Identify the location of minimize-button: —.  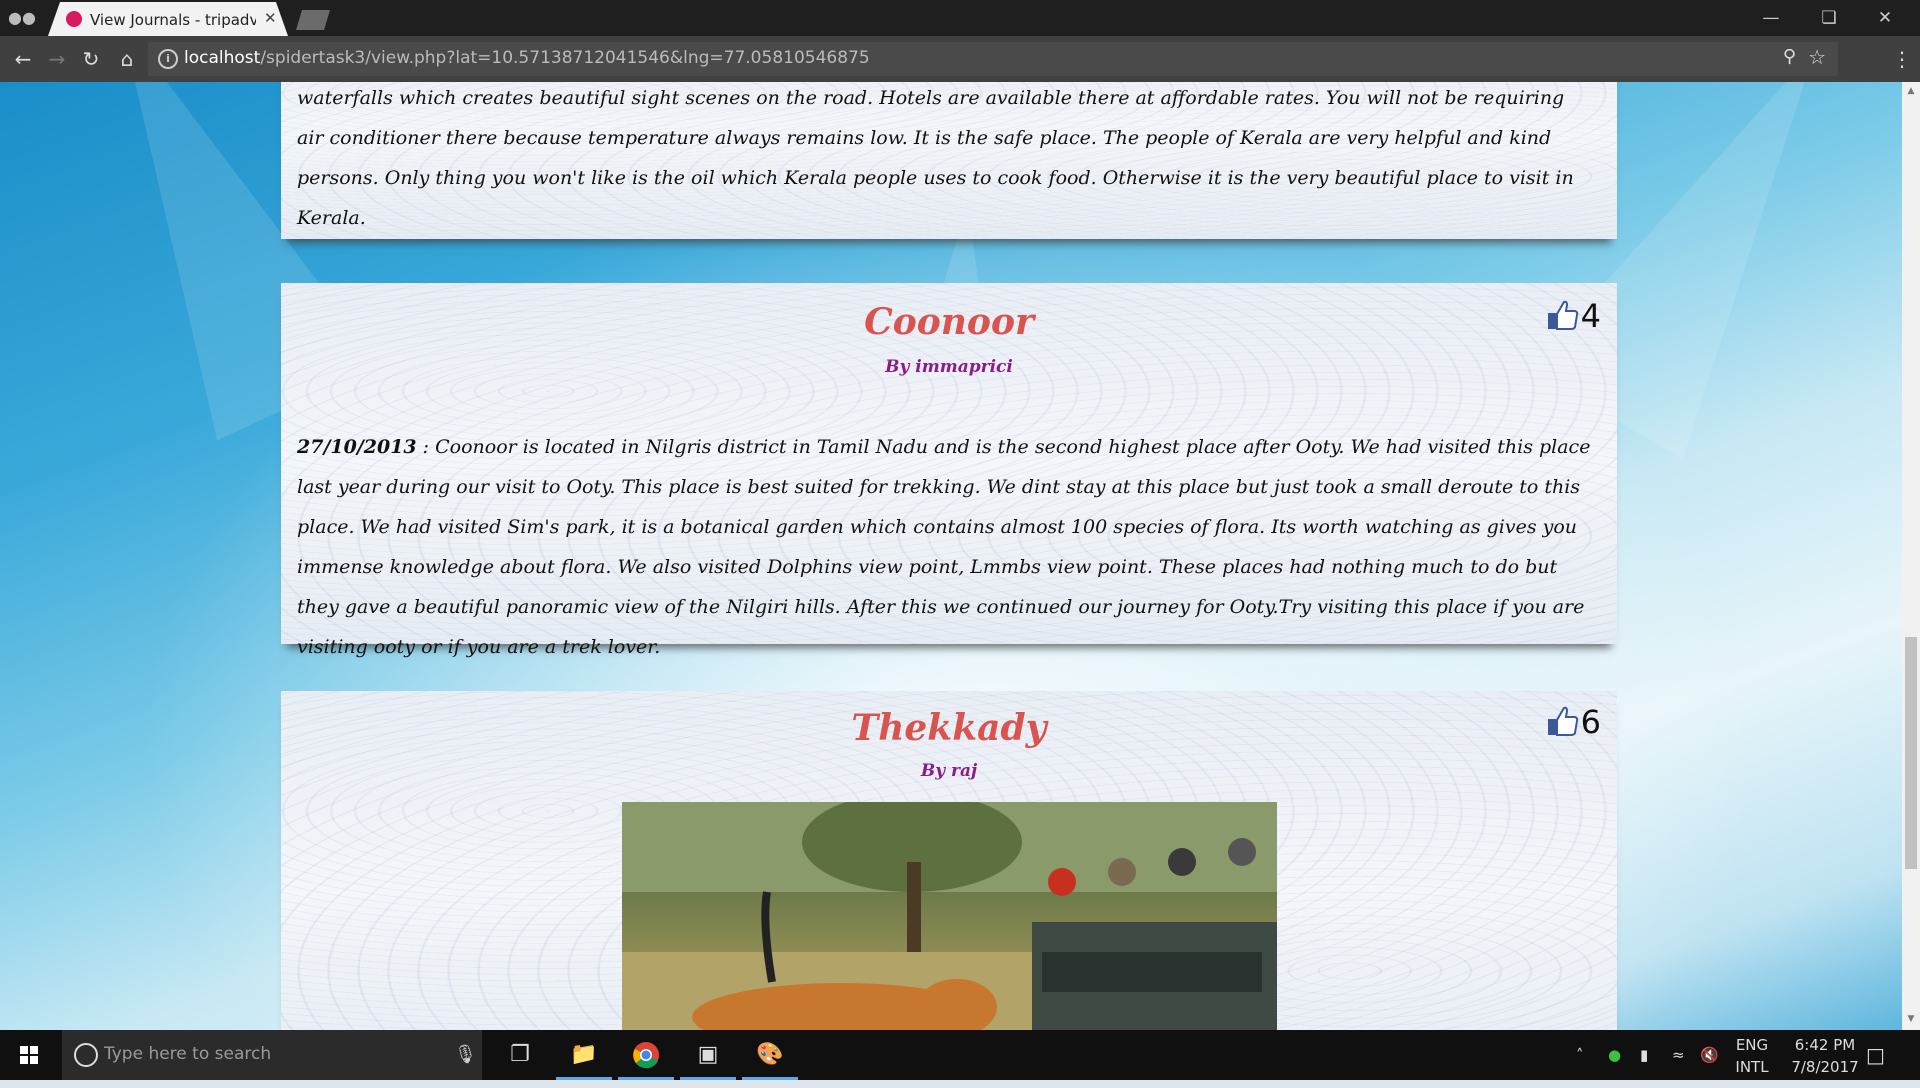
(1771, 18).